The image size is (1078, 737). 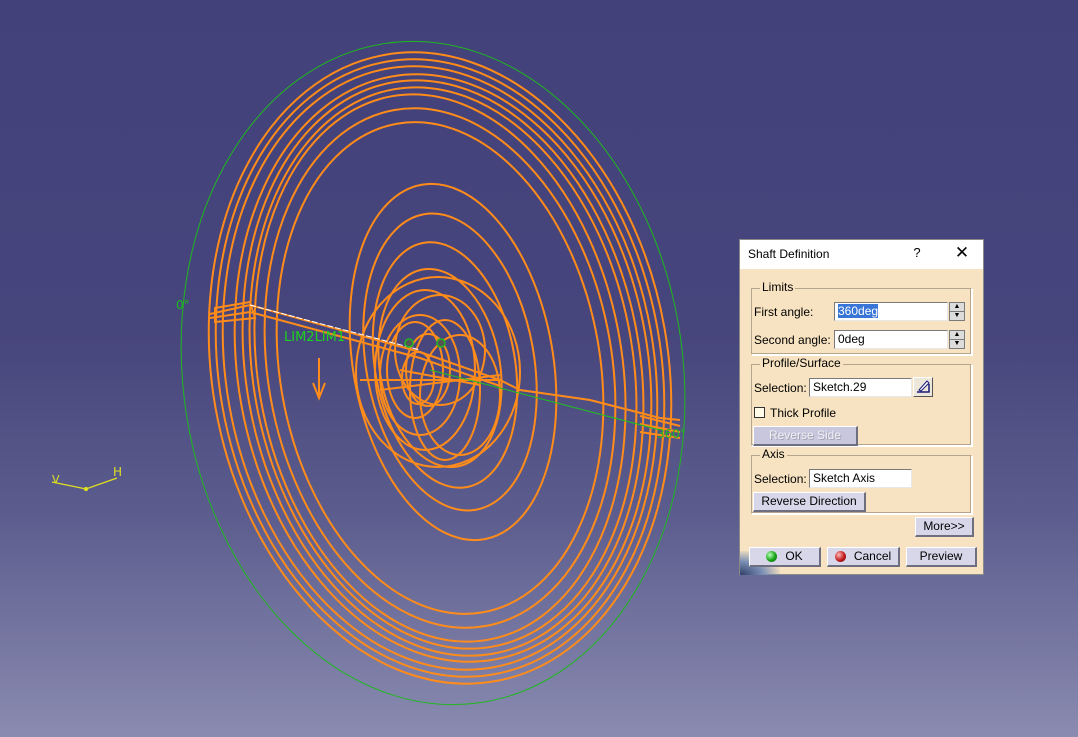 I want to click on start-angle-label: 0°, so click(x=183, y=305).